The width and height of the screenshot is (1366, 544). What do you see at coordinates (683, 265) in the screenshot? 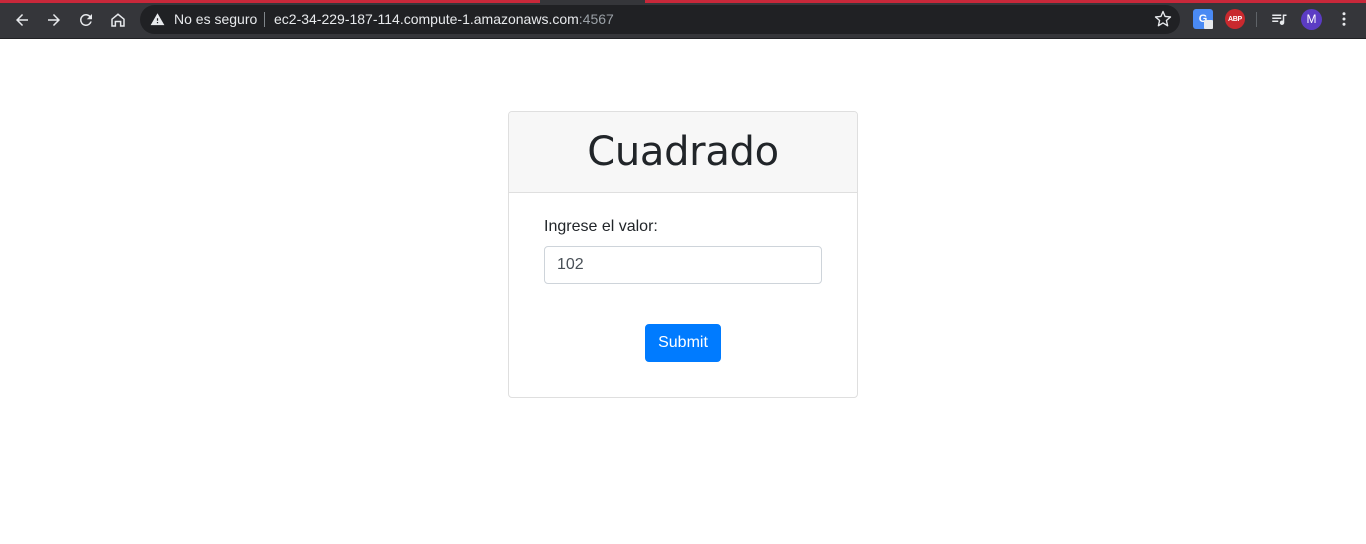
I see `value-input` at bounding box center [683, 265].